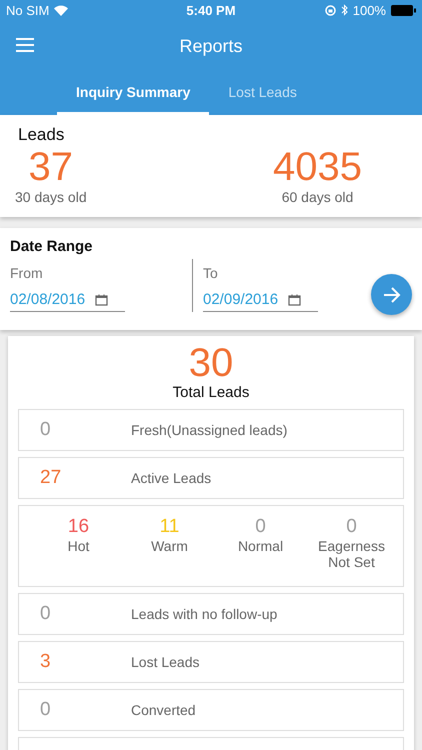 The width and height of the screenshot is (422, 750). What do you see at coordinates (351, 554) in the screenshot?
I see `eagerness-label: Eagerness Not Set` at bounding box center [351, 554].